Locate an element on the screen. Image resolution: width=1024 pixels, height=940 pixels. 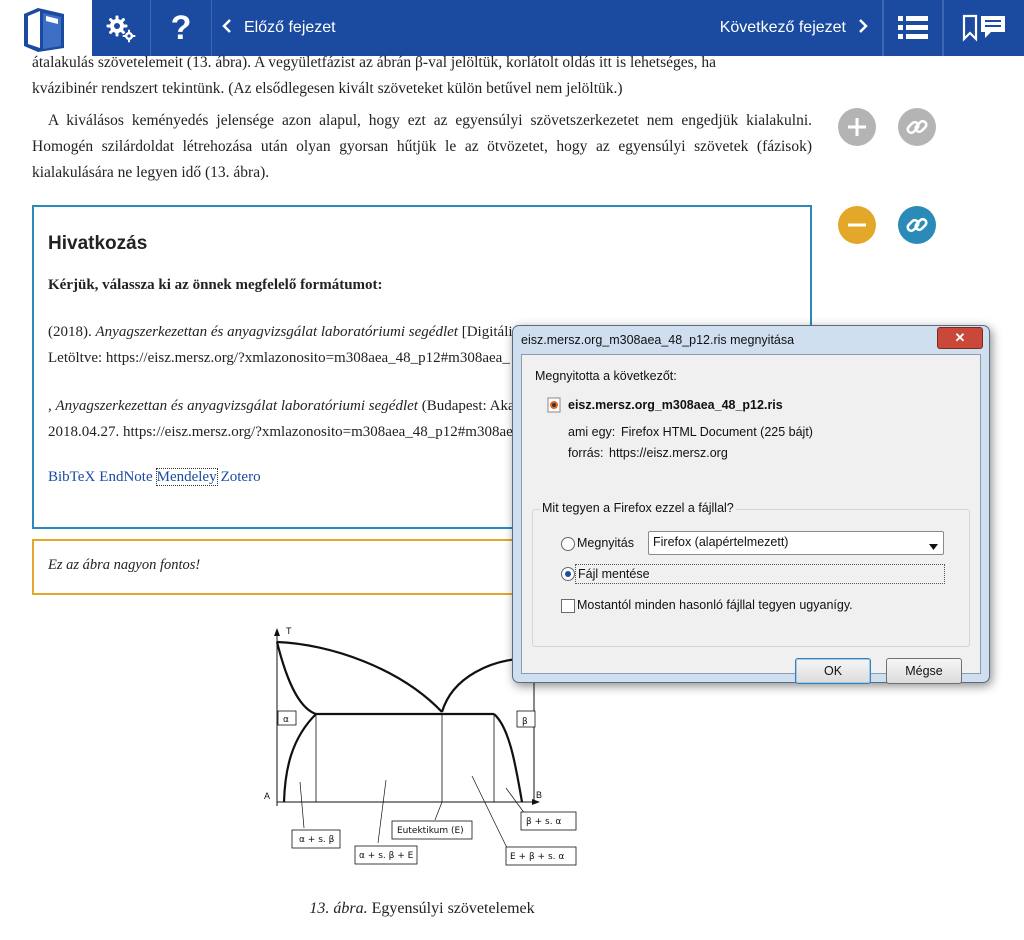
figure-number: 13. ábra. is located at coordinates (338, 908).